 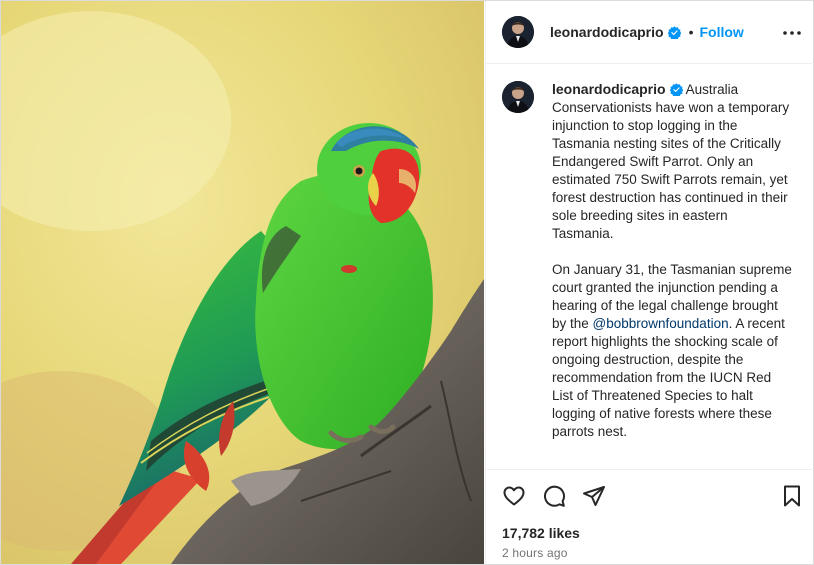 I want to click on post-header: leonardodicaprio • Follow, so click(x=650, y=32).